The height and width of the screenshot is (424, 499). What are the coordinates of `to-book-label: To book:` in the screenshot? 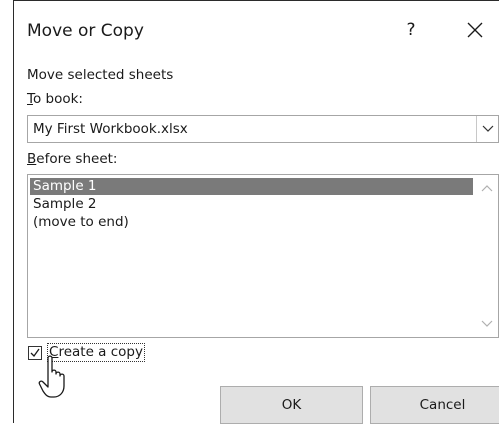 It's located at (55, 99).